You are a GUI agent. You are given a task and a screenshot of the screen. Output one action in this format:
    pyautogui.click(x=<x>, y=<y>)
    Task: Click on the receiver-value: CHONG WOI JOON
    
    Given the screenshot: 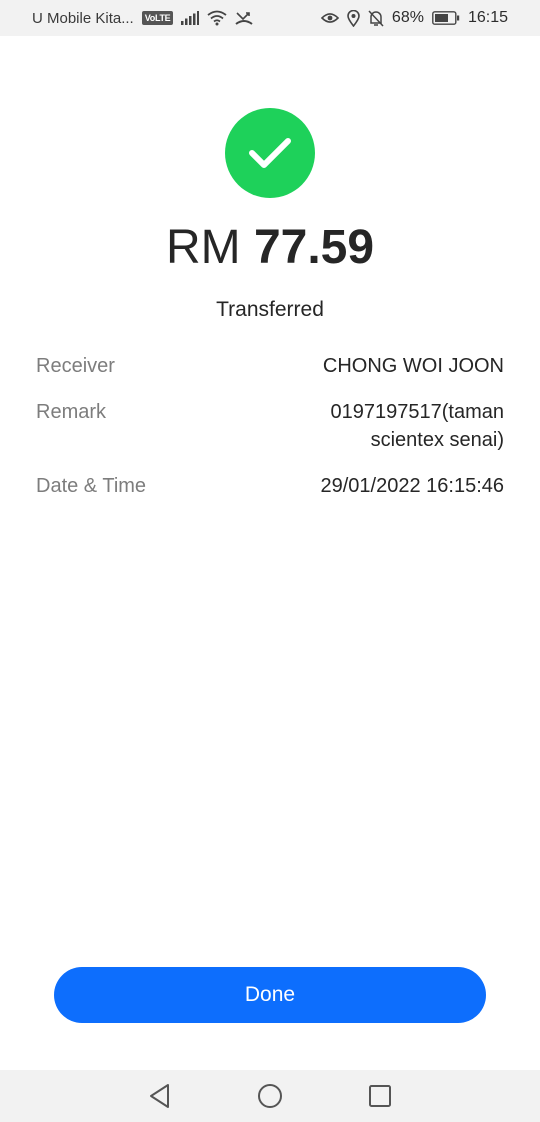 What is the action you would take?
    pyautogui.click(x=413, y=366)
    